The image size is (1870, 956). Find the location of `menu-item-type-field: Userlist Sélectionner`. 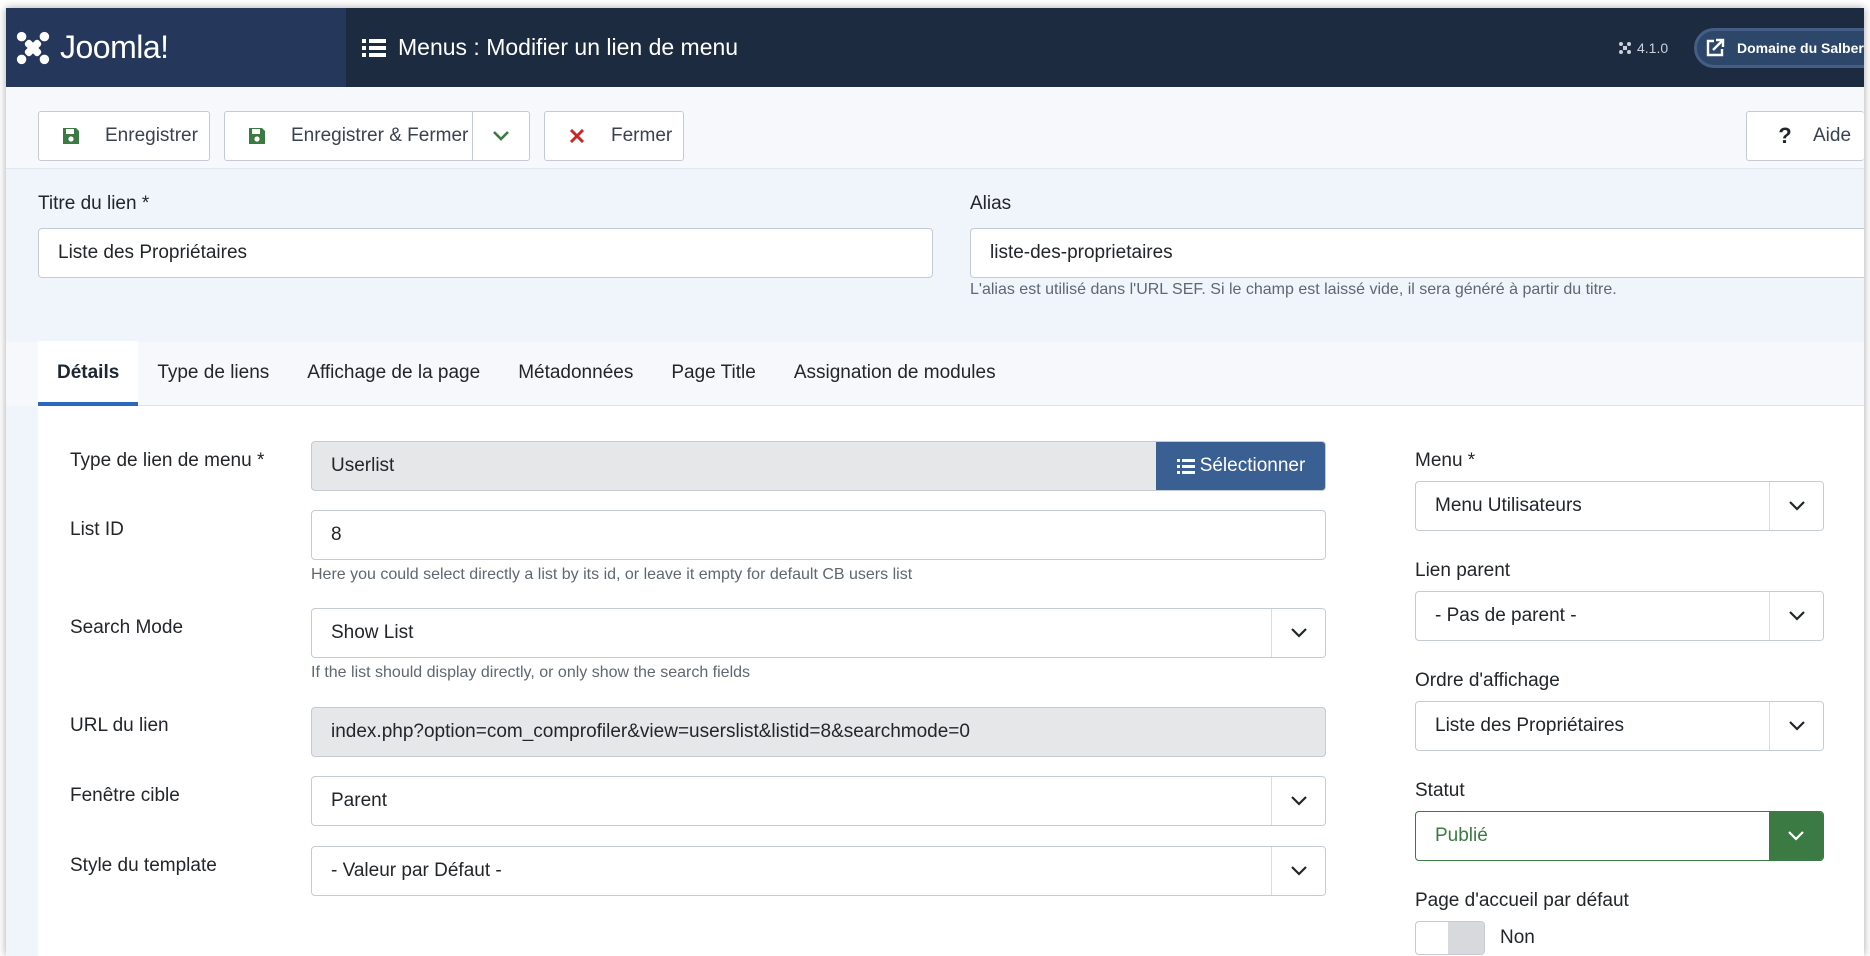

menu-item-type-field: Userlist Sélectionner is located at coordinates (818, 466).